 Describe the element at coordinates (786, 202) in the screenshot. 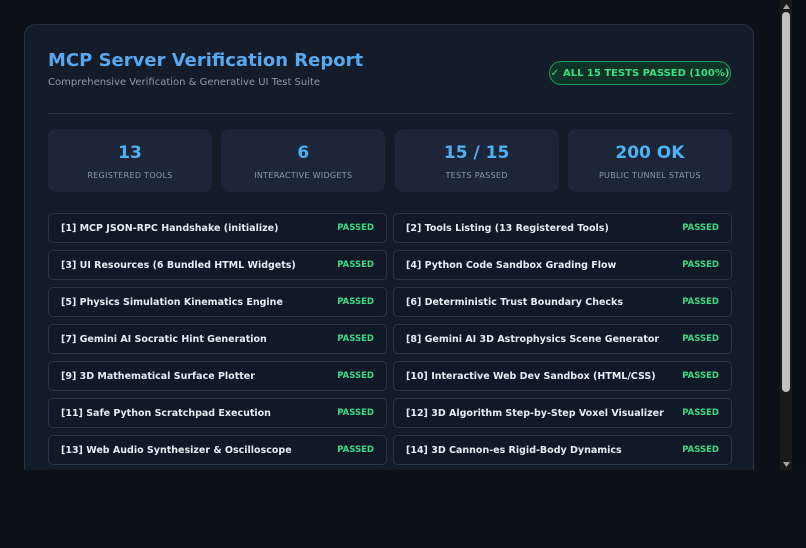

I see `scrollbar-thumb` at that location.